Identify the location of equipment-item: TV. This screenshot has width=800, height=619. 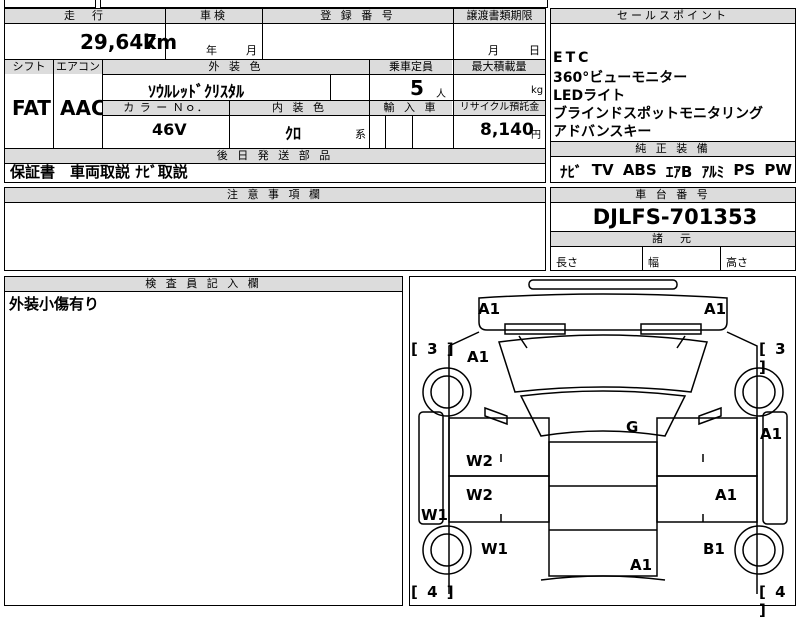
(602, 170).